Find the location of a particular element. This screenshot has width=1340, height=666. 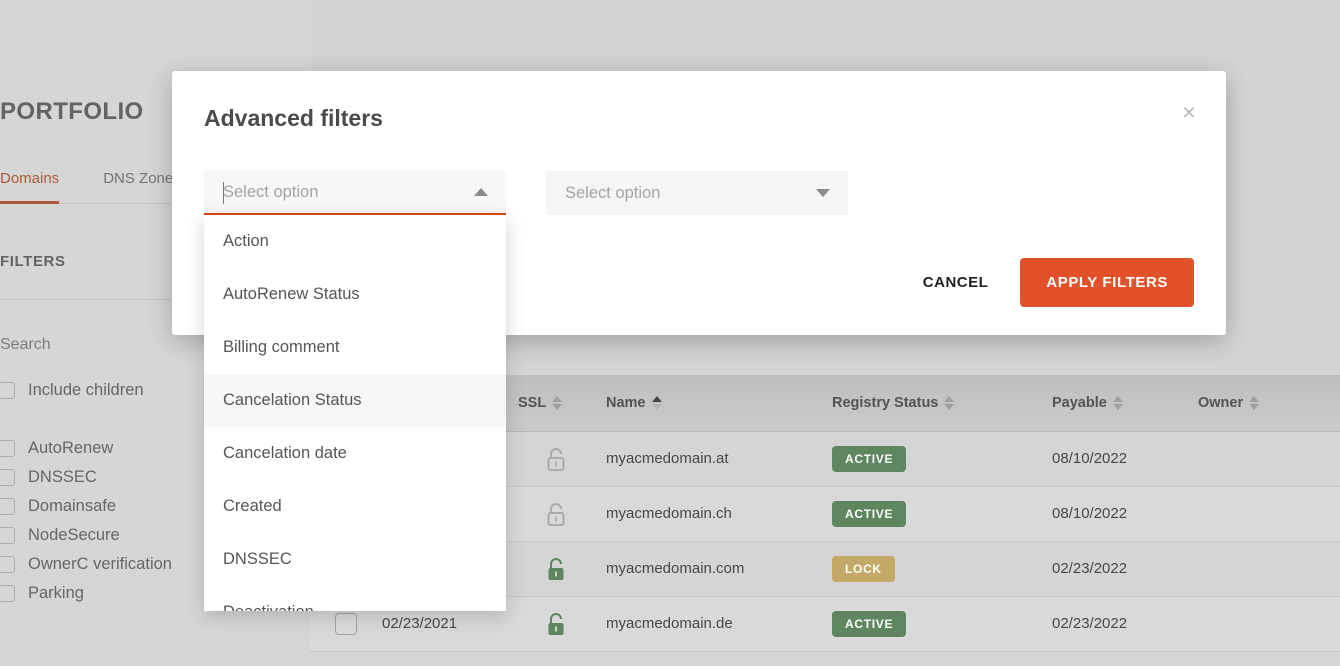

dropdown-option: DNSSEC is located at coordinates (355, 559).